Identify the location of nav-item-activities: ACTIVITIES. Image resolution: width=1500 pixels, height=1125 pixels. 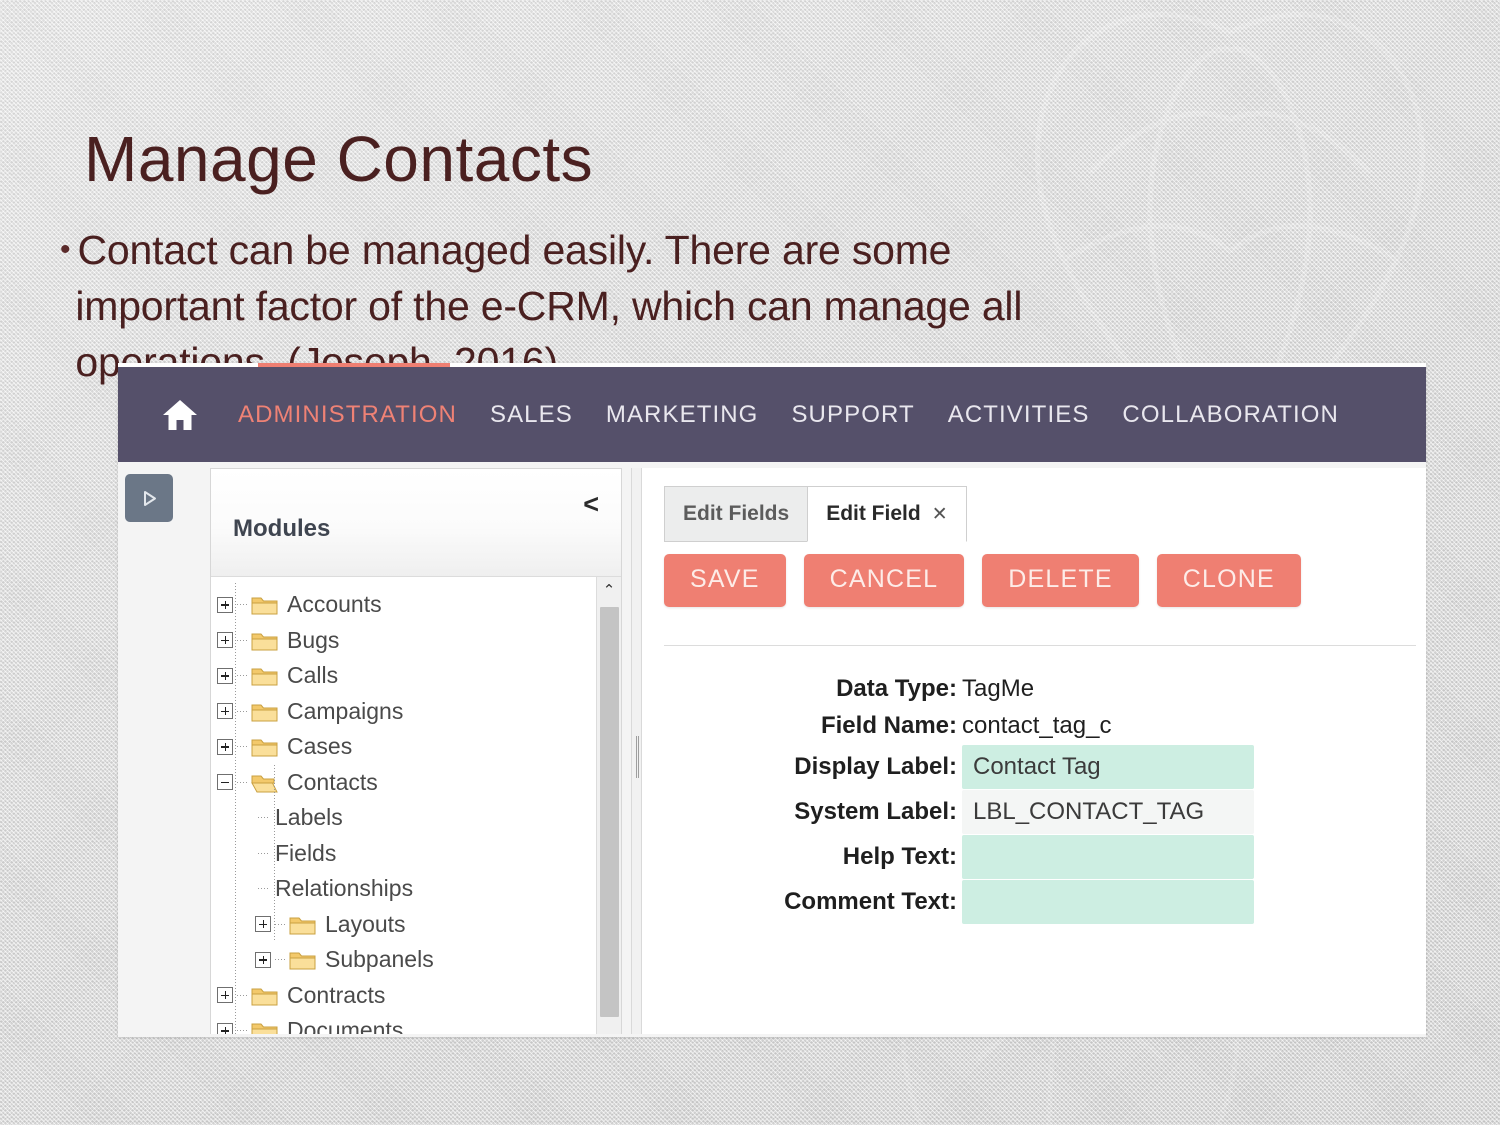
(1019, 415).